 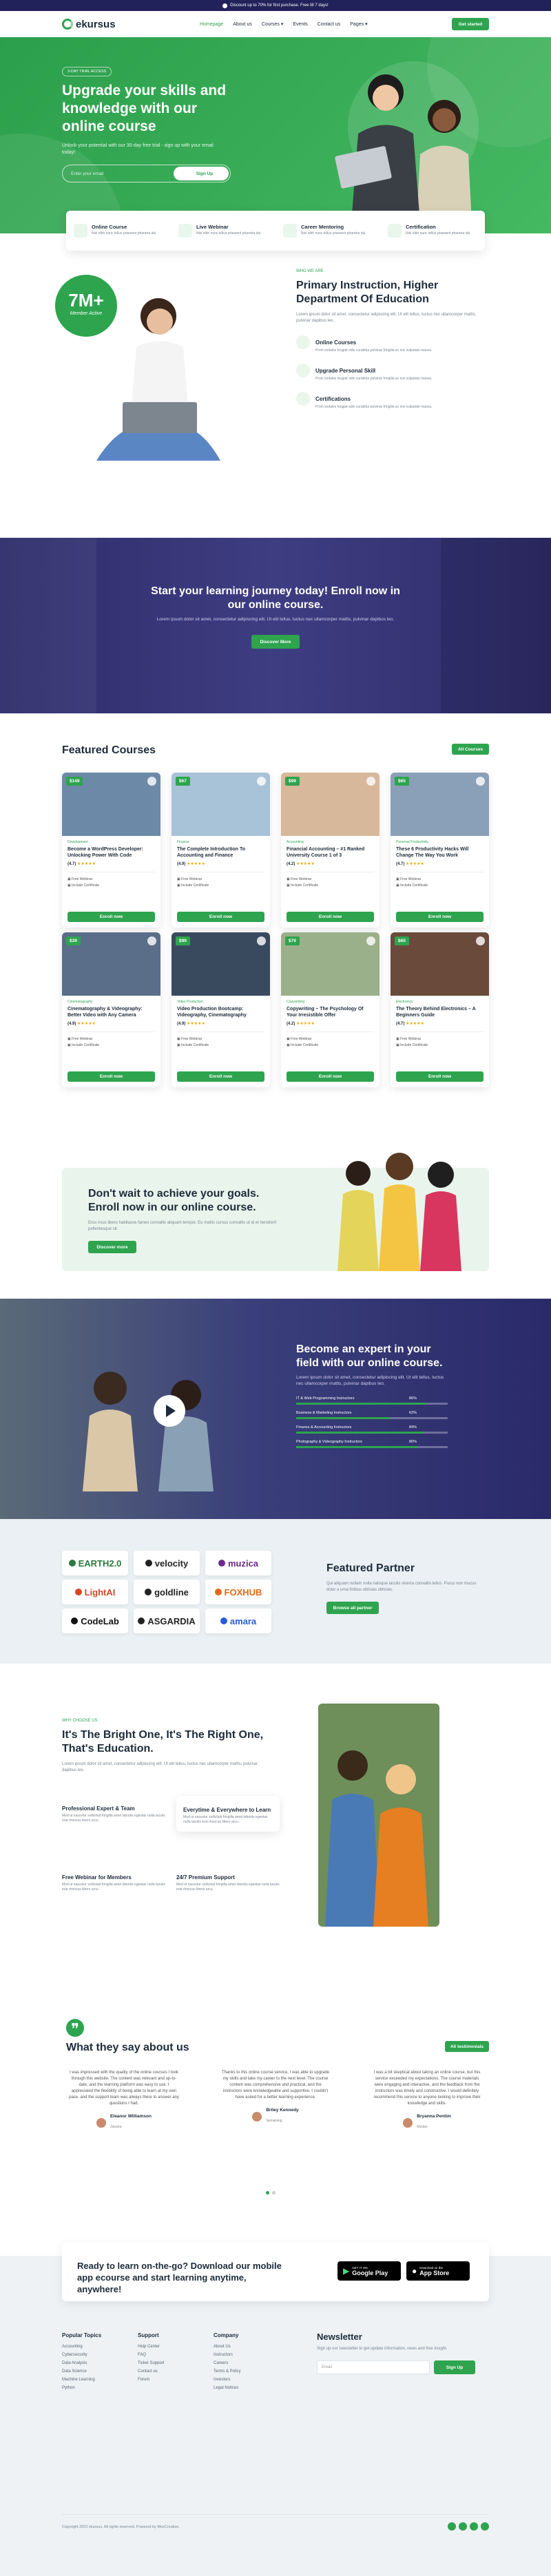 I want to click on signup-button: Sign Up, so click(x=201, y=173).